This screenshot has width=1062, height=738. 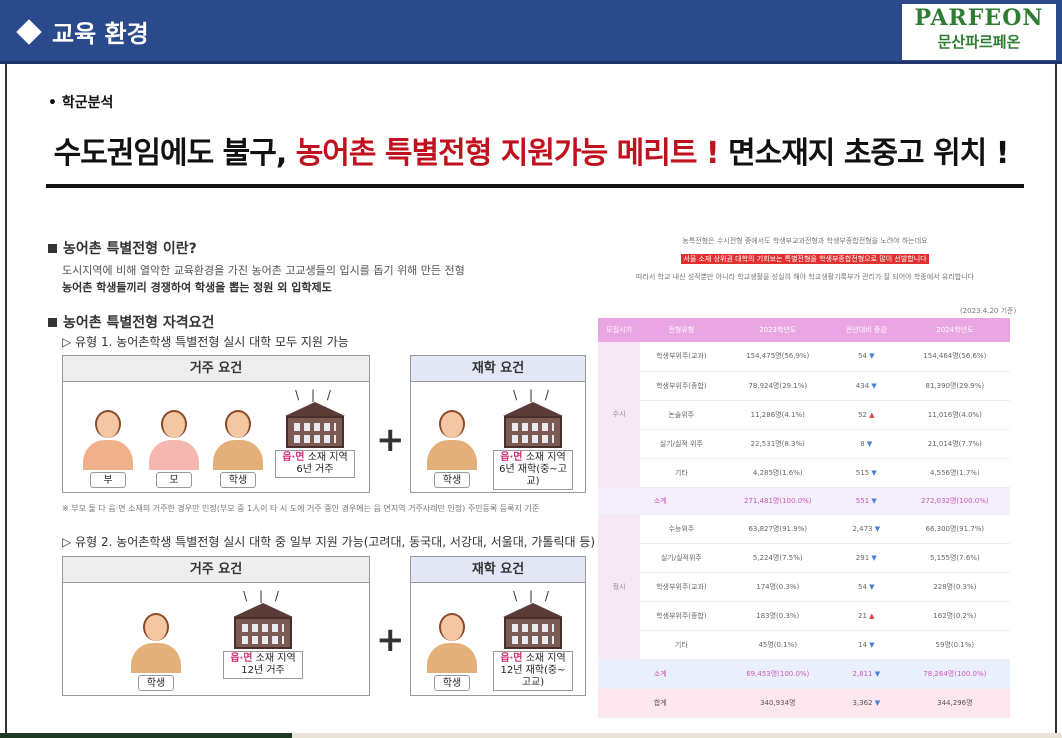 What do you see at coordinates (866, 444) in the screenshot?
I see `table-cell: 8 ▼` at bounding box center [866, 444].